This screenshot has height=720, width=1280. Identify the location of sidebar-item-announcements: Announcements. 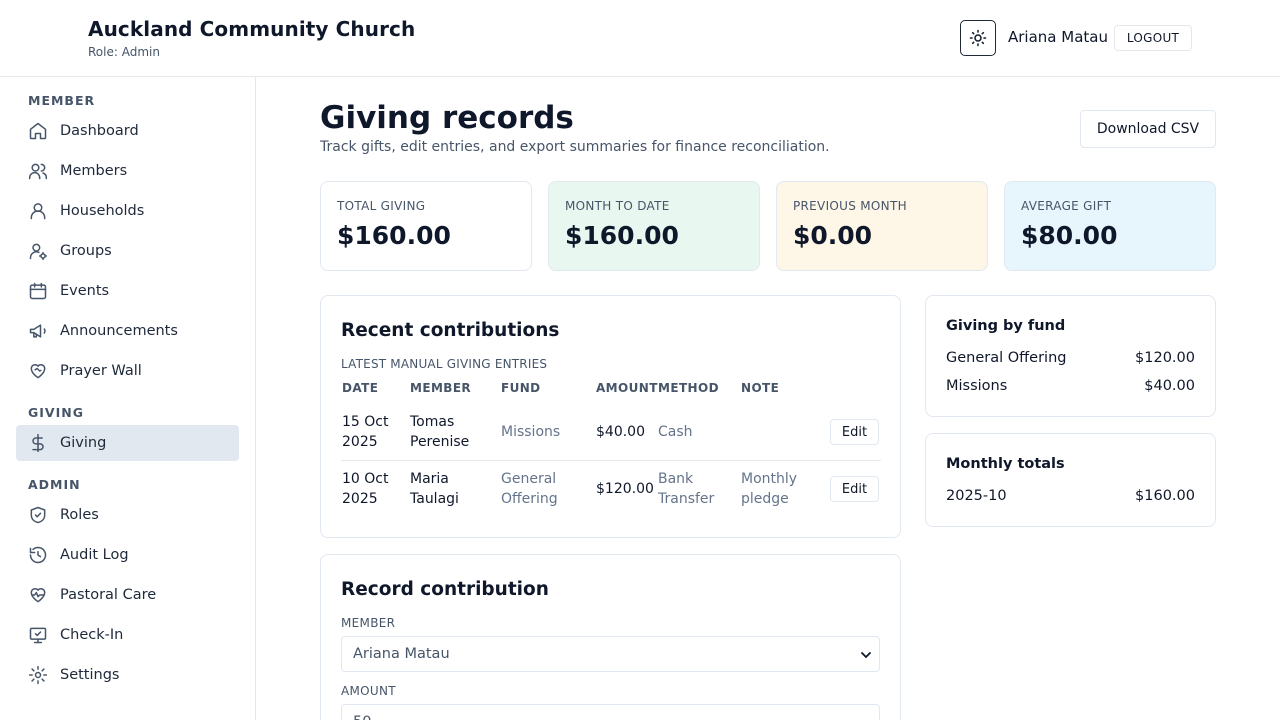
(127, 331).